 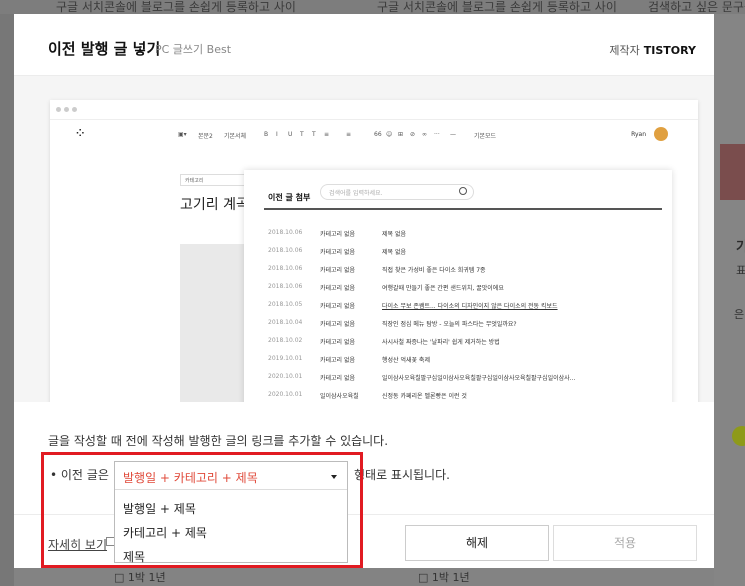 I want to click on row-title: 사시사철 짜증나는 '날파리' 쉽게 제거하는 방법, so click(x=441, y=342).